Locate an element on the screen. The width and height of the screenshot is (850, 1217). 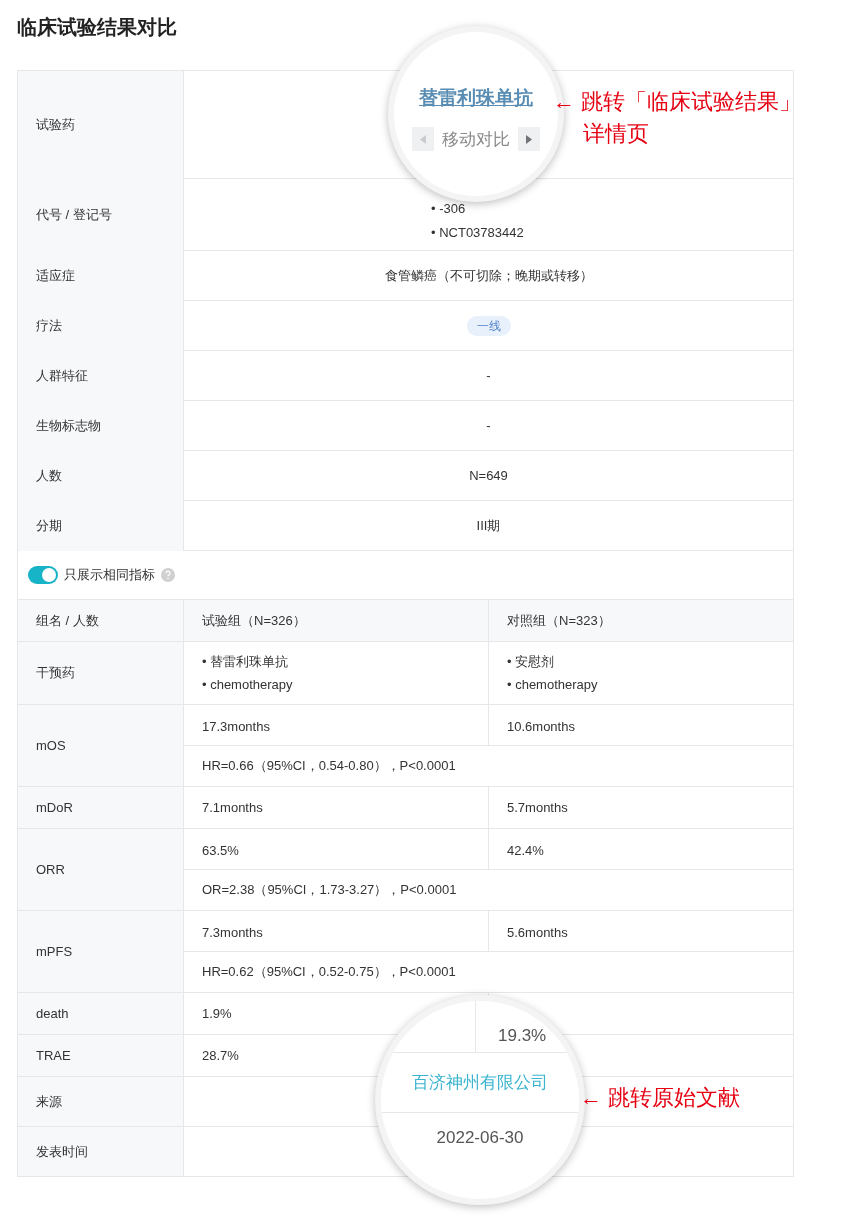
code-text: • NCT03783442 is located at coordinates (477, 232).